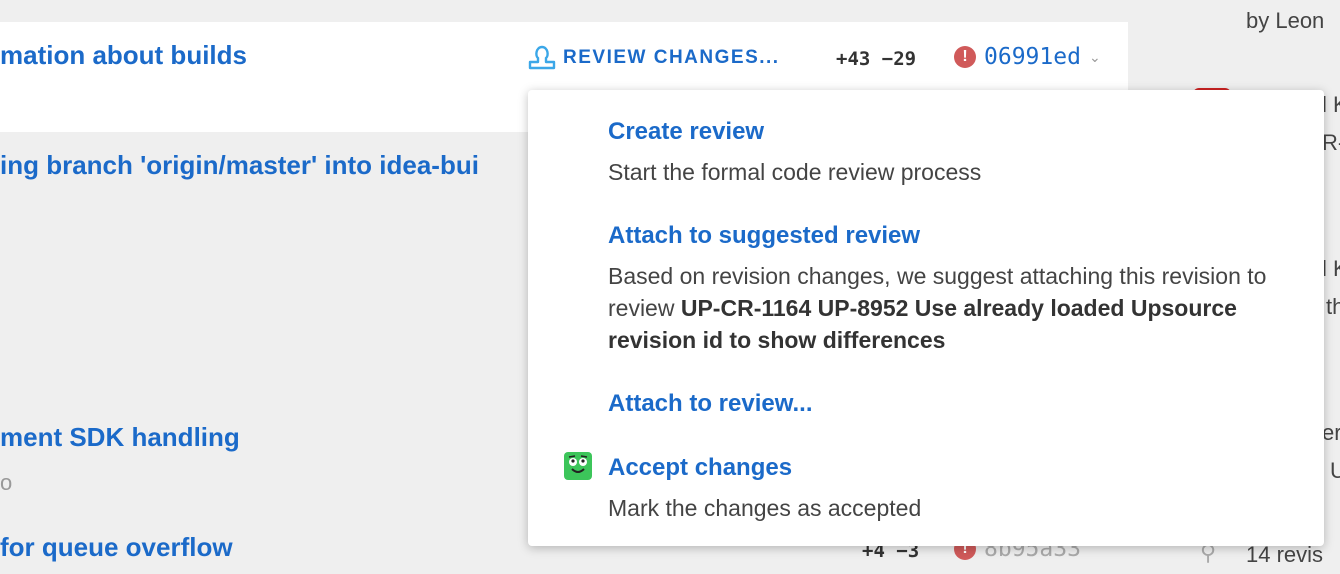 The image size is (1340, 574). Describe the element at coordinates (948, 236) in the screenshot. I see `menu-item-title: Attach to suggested review` at that location.